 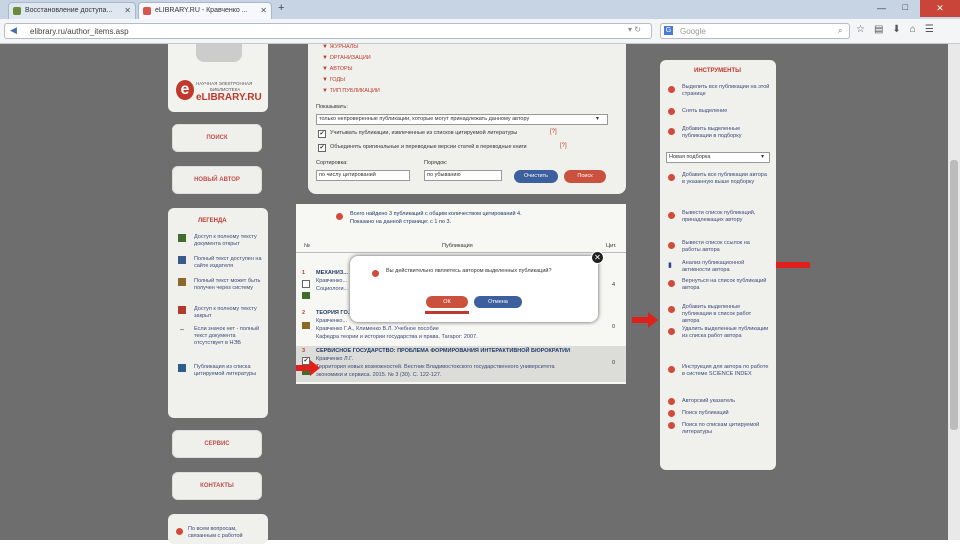 What do you see at coordinates (306, 284) in the screenshot?
I see `select-row-checkbox` at bounding box center [306, 284].